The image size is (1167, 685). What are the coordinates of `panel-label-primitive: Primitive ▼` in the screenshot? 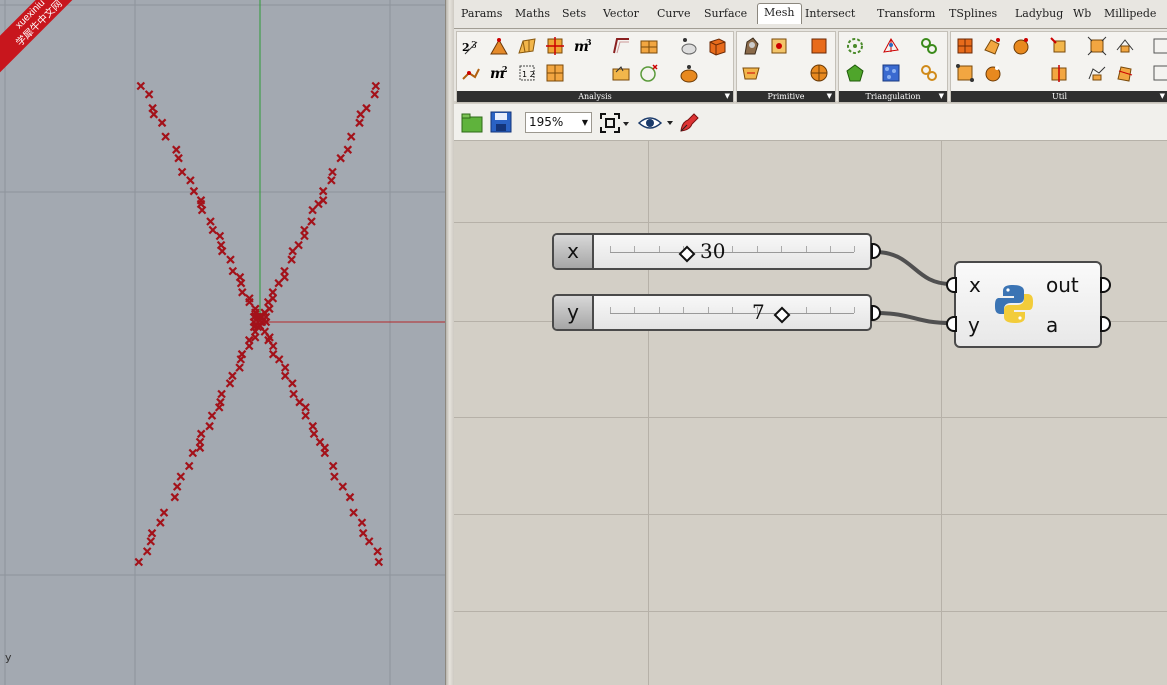 It's located at (786, 96).